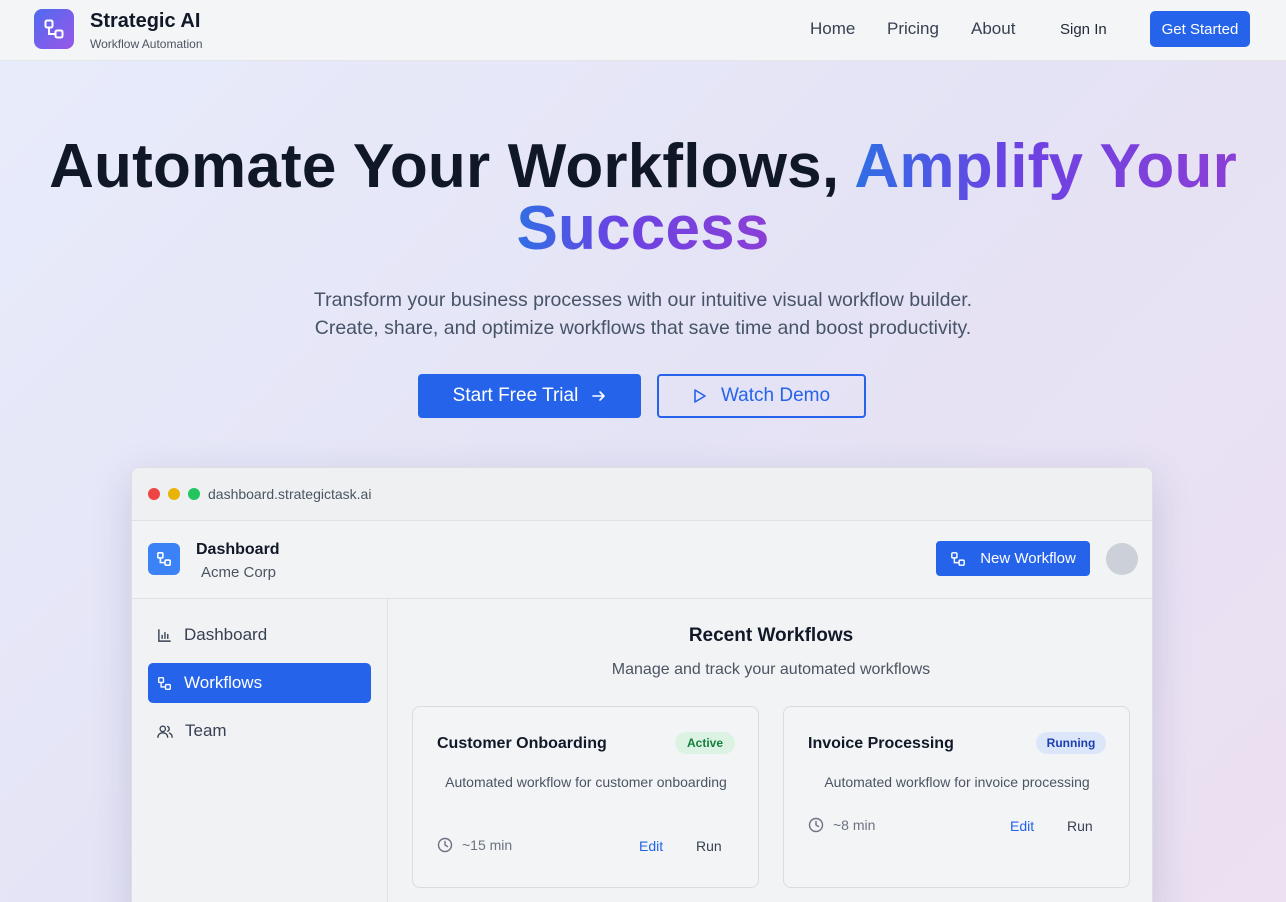 Image resolution: width=1286 pixels, height=902 pixels. I want to click on organization-name: Acme Corp, so click(239, 572).